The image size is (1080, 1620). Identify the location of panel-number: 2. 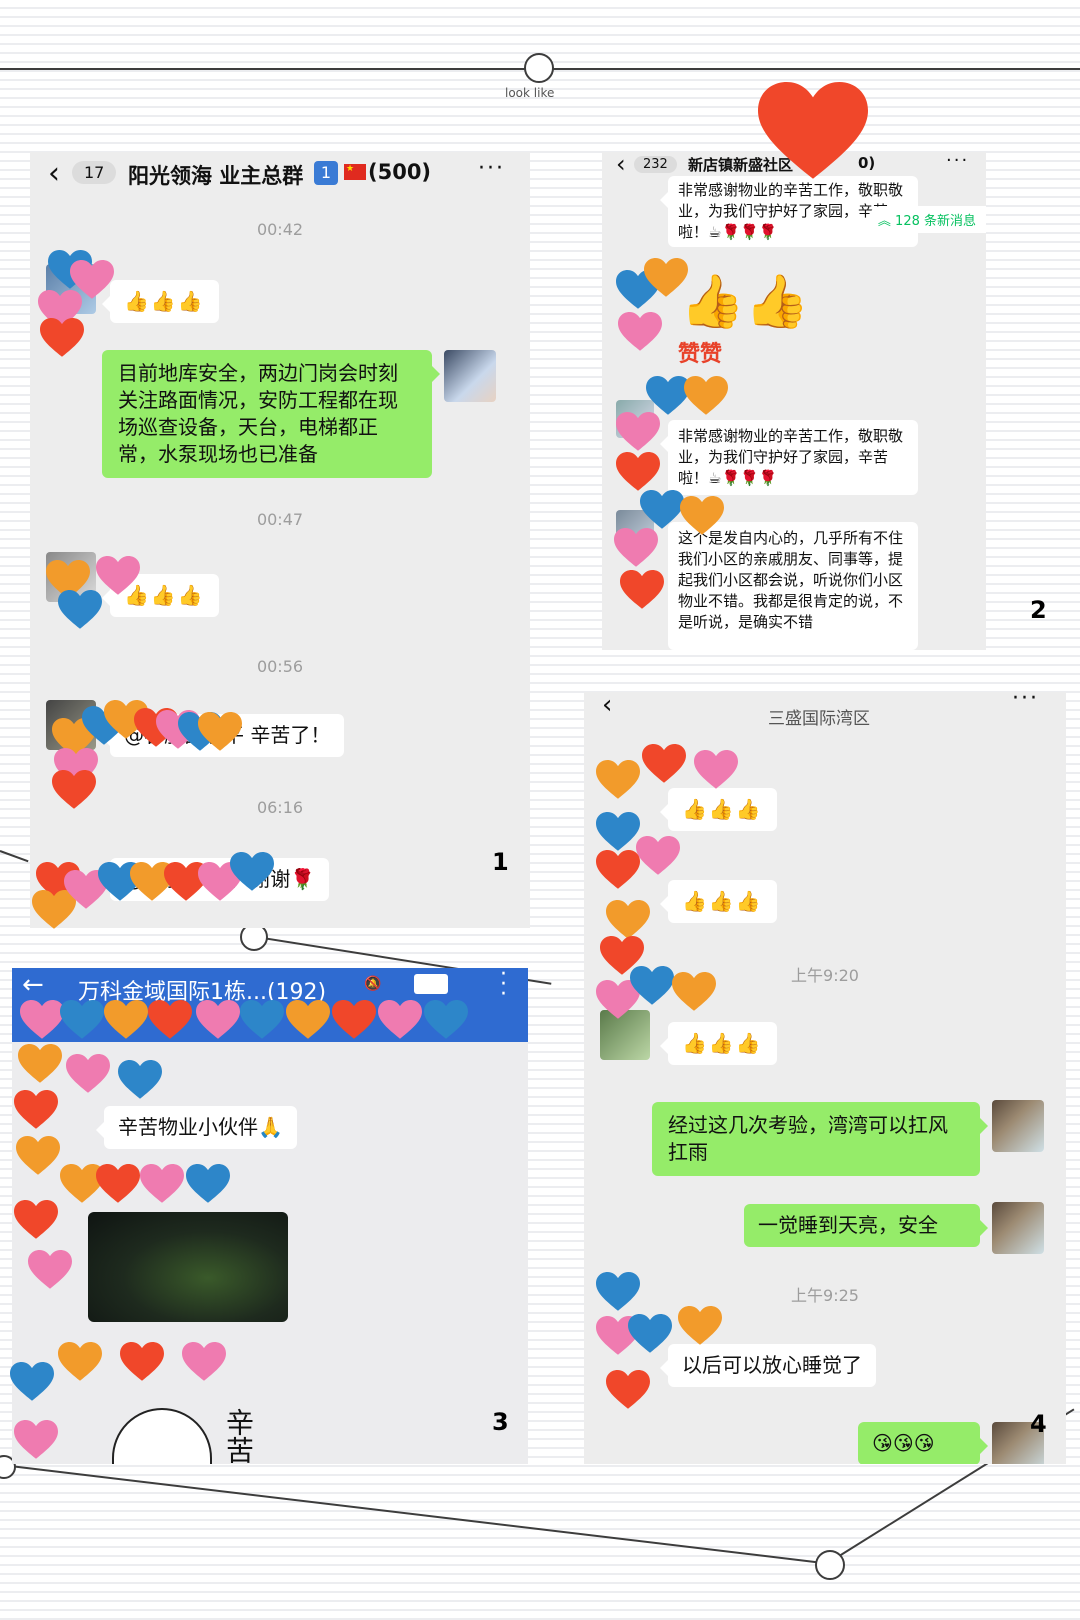
(1038, 610).